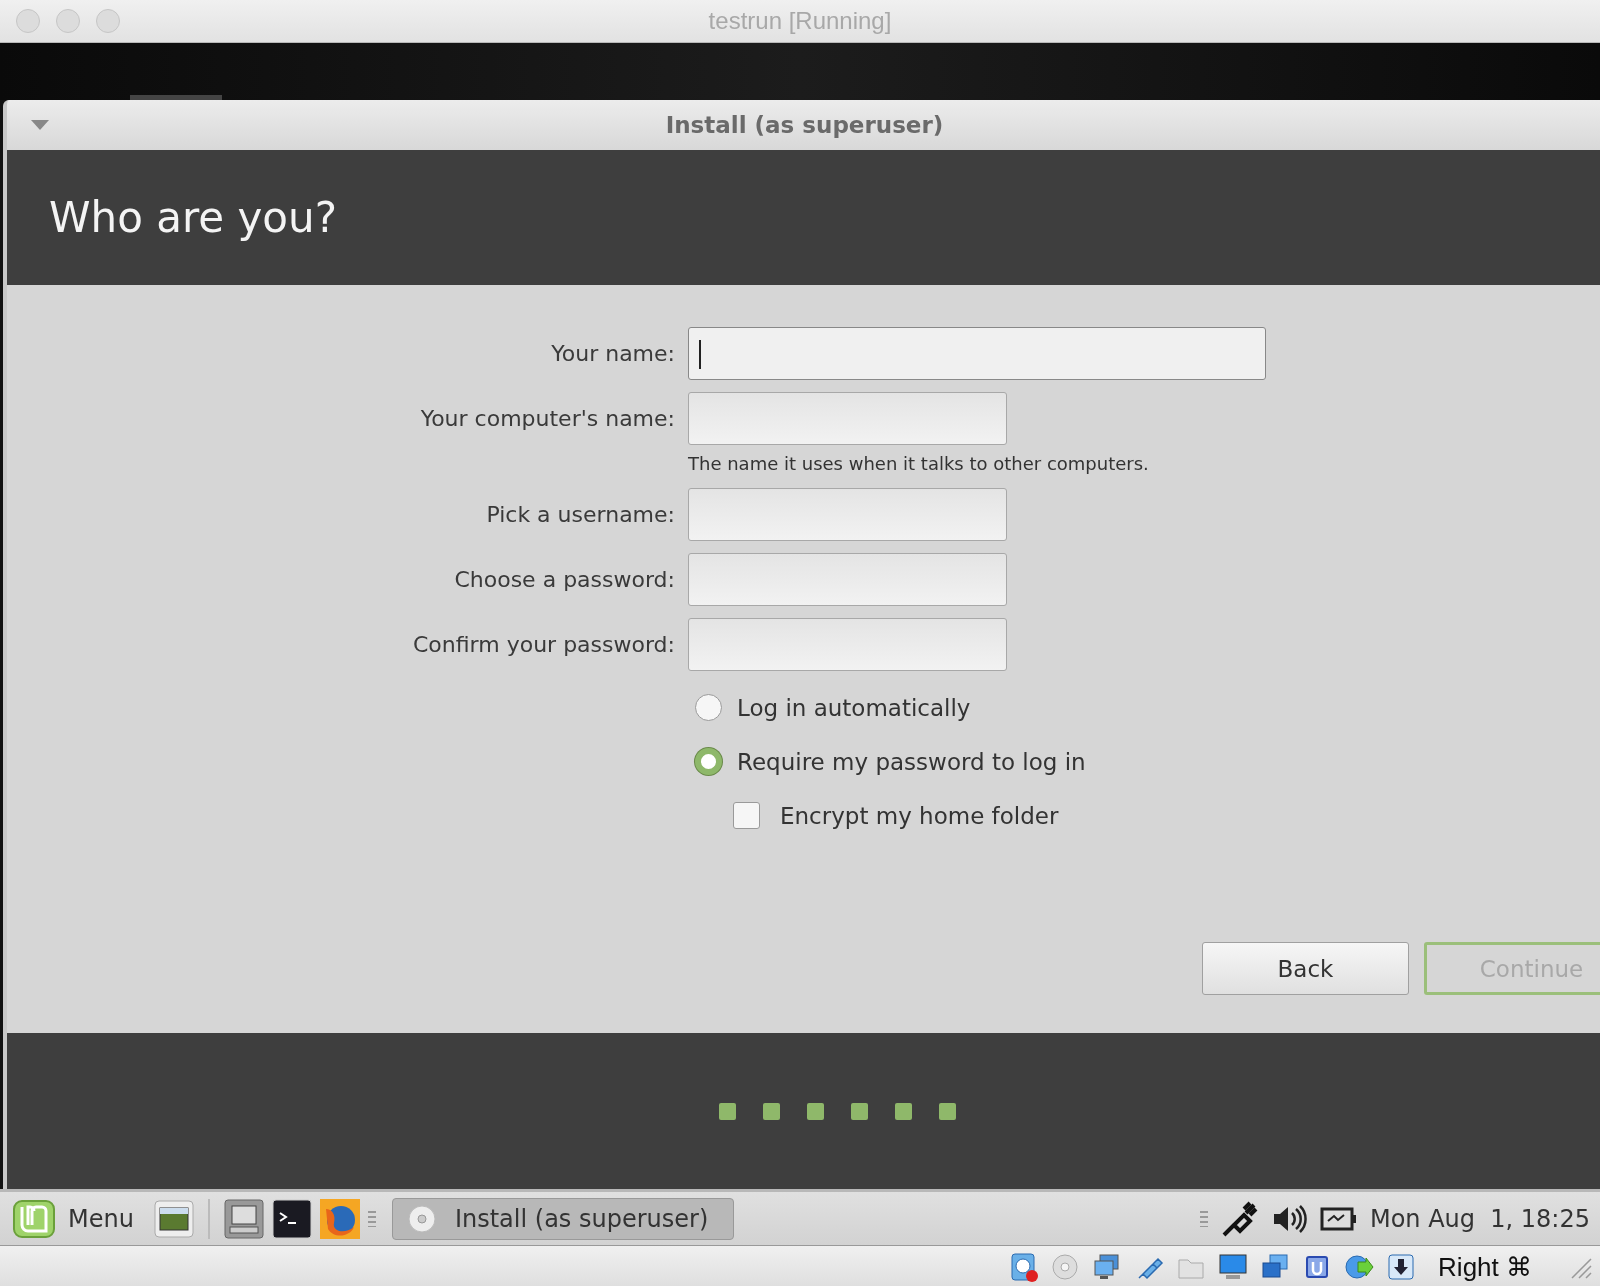 The height and width of the screenshot is (1286, 1600). I want to click on download-icon, so click(1401, 1267).